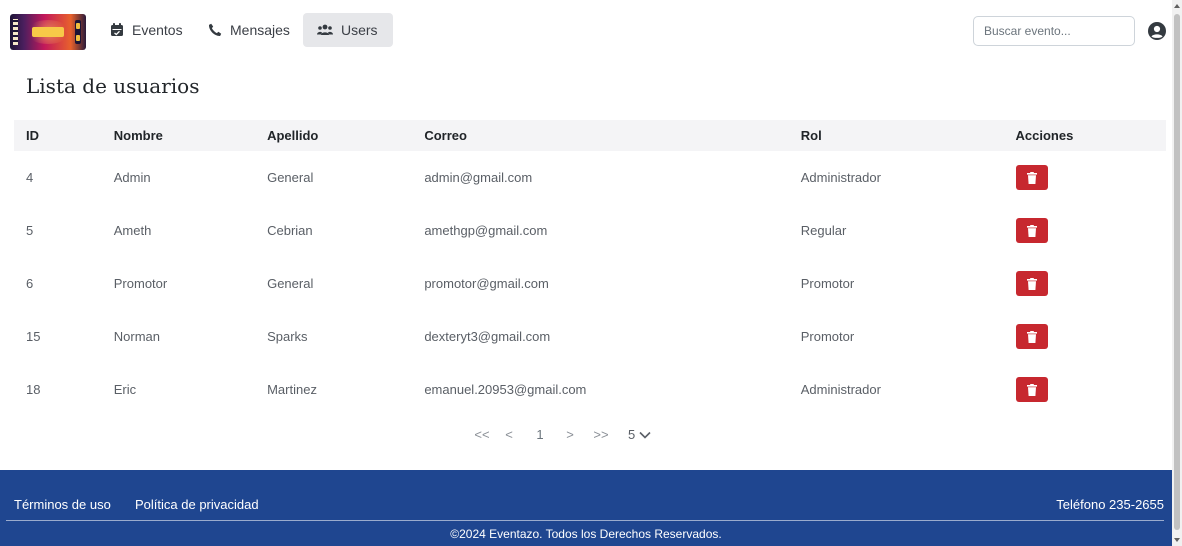 Image resolution: width=1182 pixels, height=546 pixels. I want to click on cell-id: 6, so click(30, 283).